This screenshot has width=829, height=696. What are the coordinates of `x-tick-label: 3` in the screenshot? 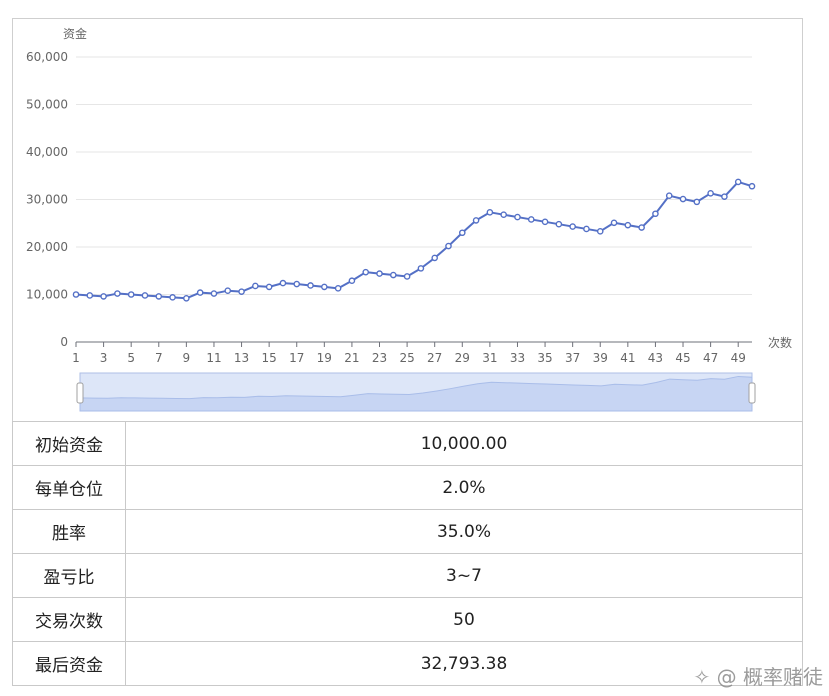 It's located at (104, 358).